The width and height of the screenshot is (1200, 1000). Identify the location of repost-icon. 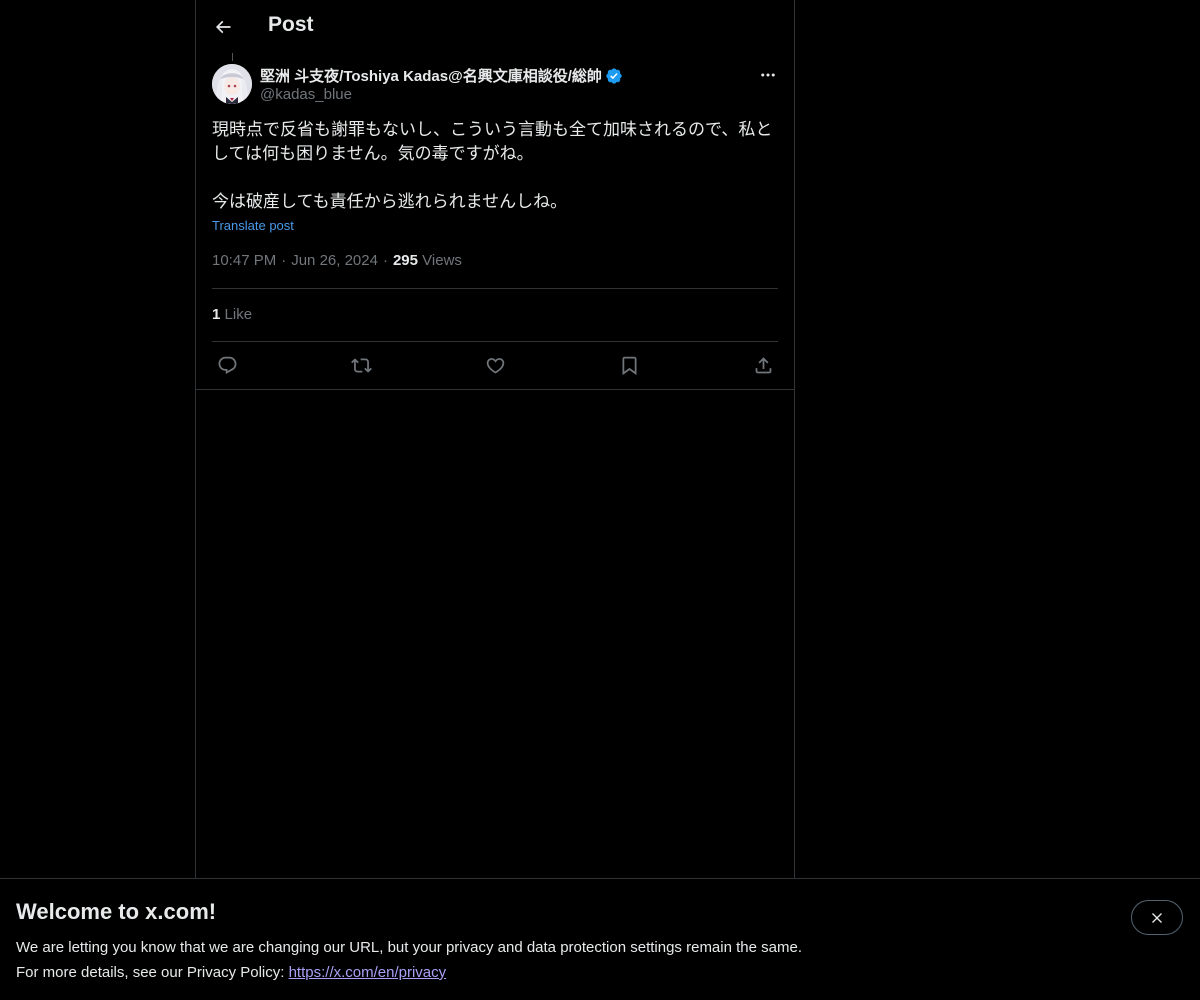
(361, 365).